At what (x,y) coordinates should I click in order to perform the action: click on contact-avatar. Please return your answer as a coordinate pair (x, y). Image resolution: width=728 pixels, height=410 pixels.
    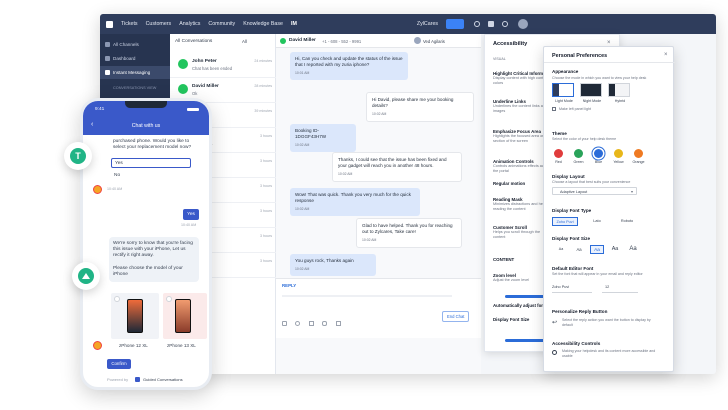
    Looking at the image, I should click on (183, 89).